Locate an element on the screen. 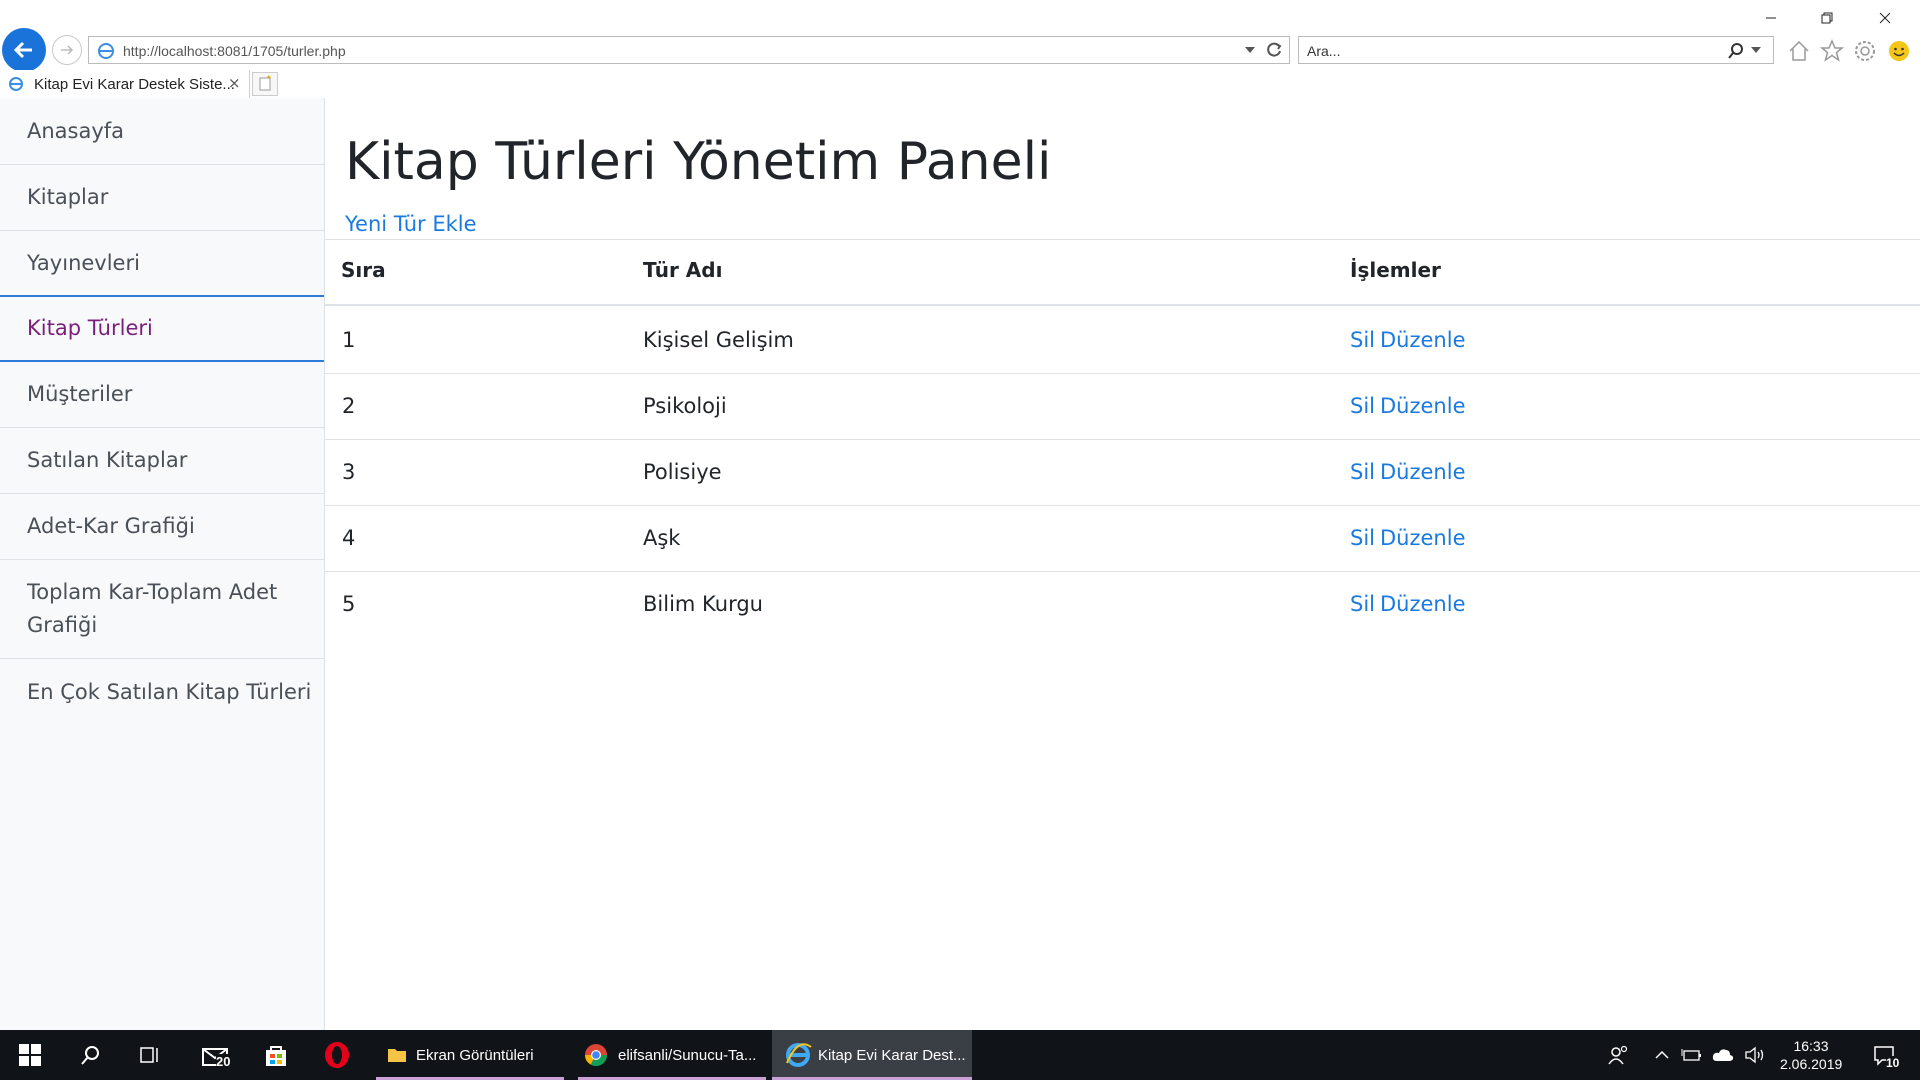 This screenshot has height=1080, width=1920. sidebar-item-musteriler: Müşteriler is located at coordinates (162, 395).